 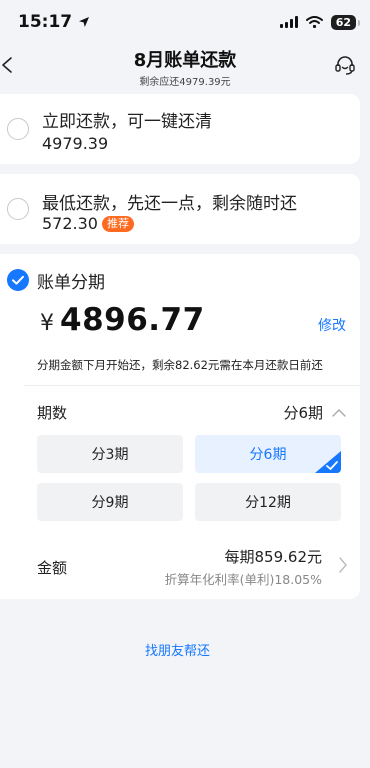 I want to click on nav-title-group: 8月账单还款 剩余应还4979.39元, so click(x=185, y=67).